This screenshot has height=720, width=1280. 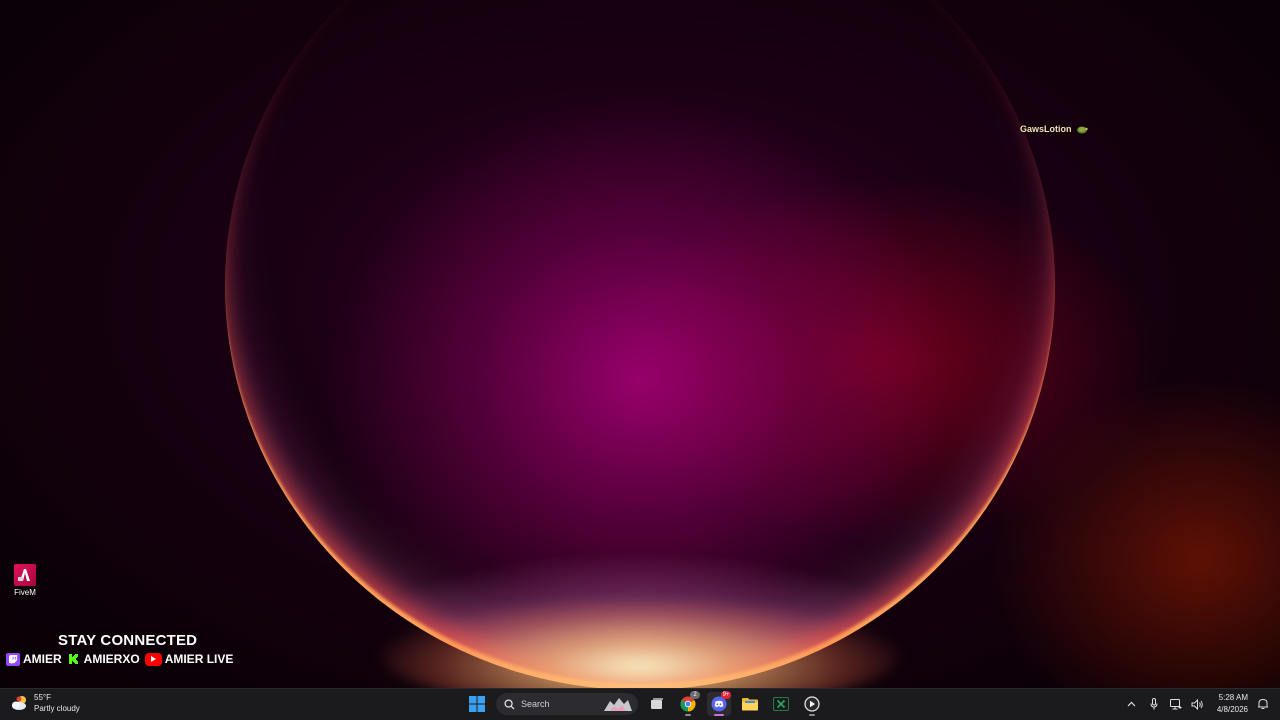 I want to click on social-twitch: AMIER, so click(x=34, y=659).